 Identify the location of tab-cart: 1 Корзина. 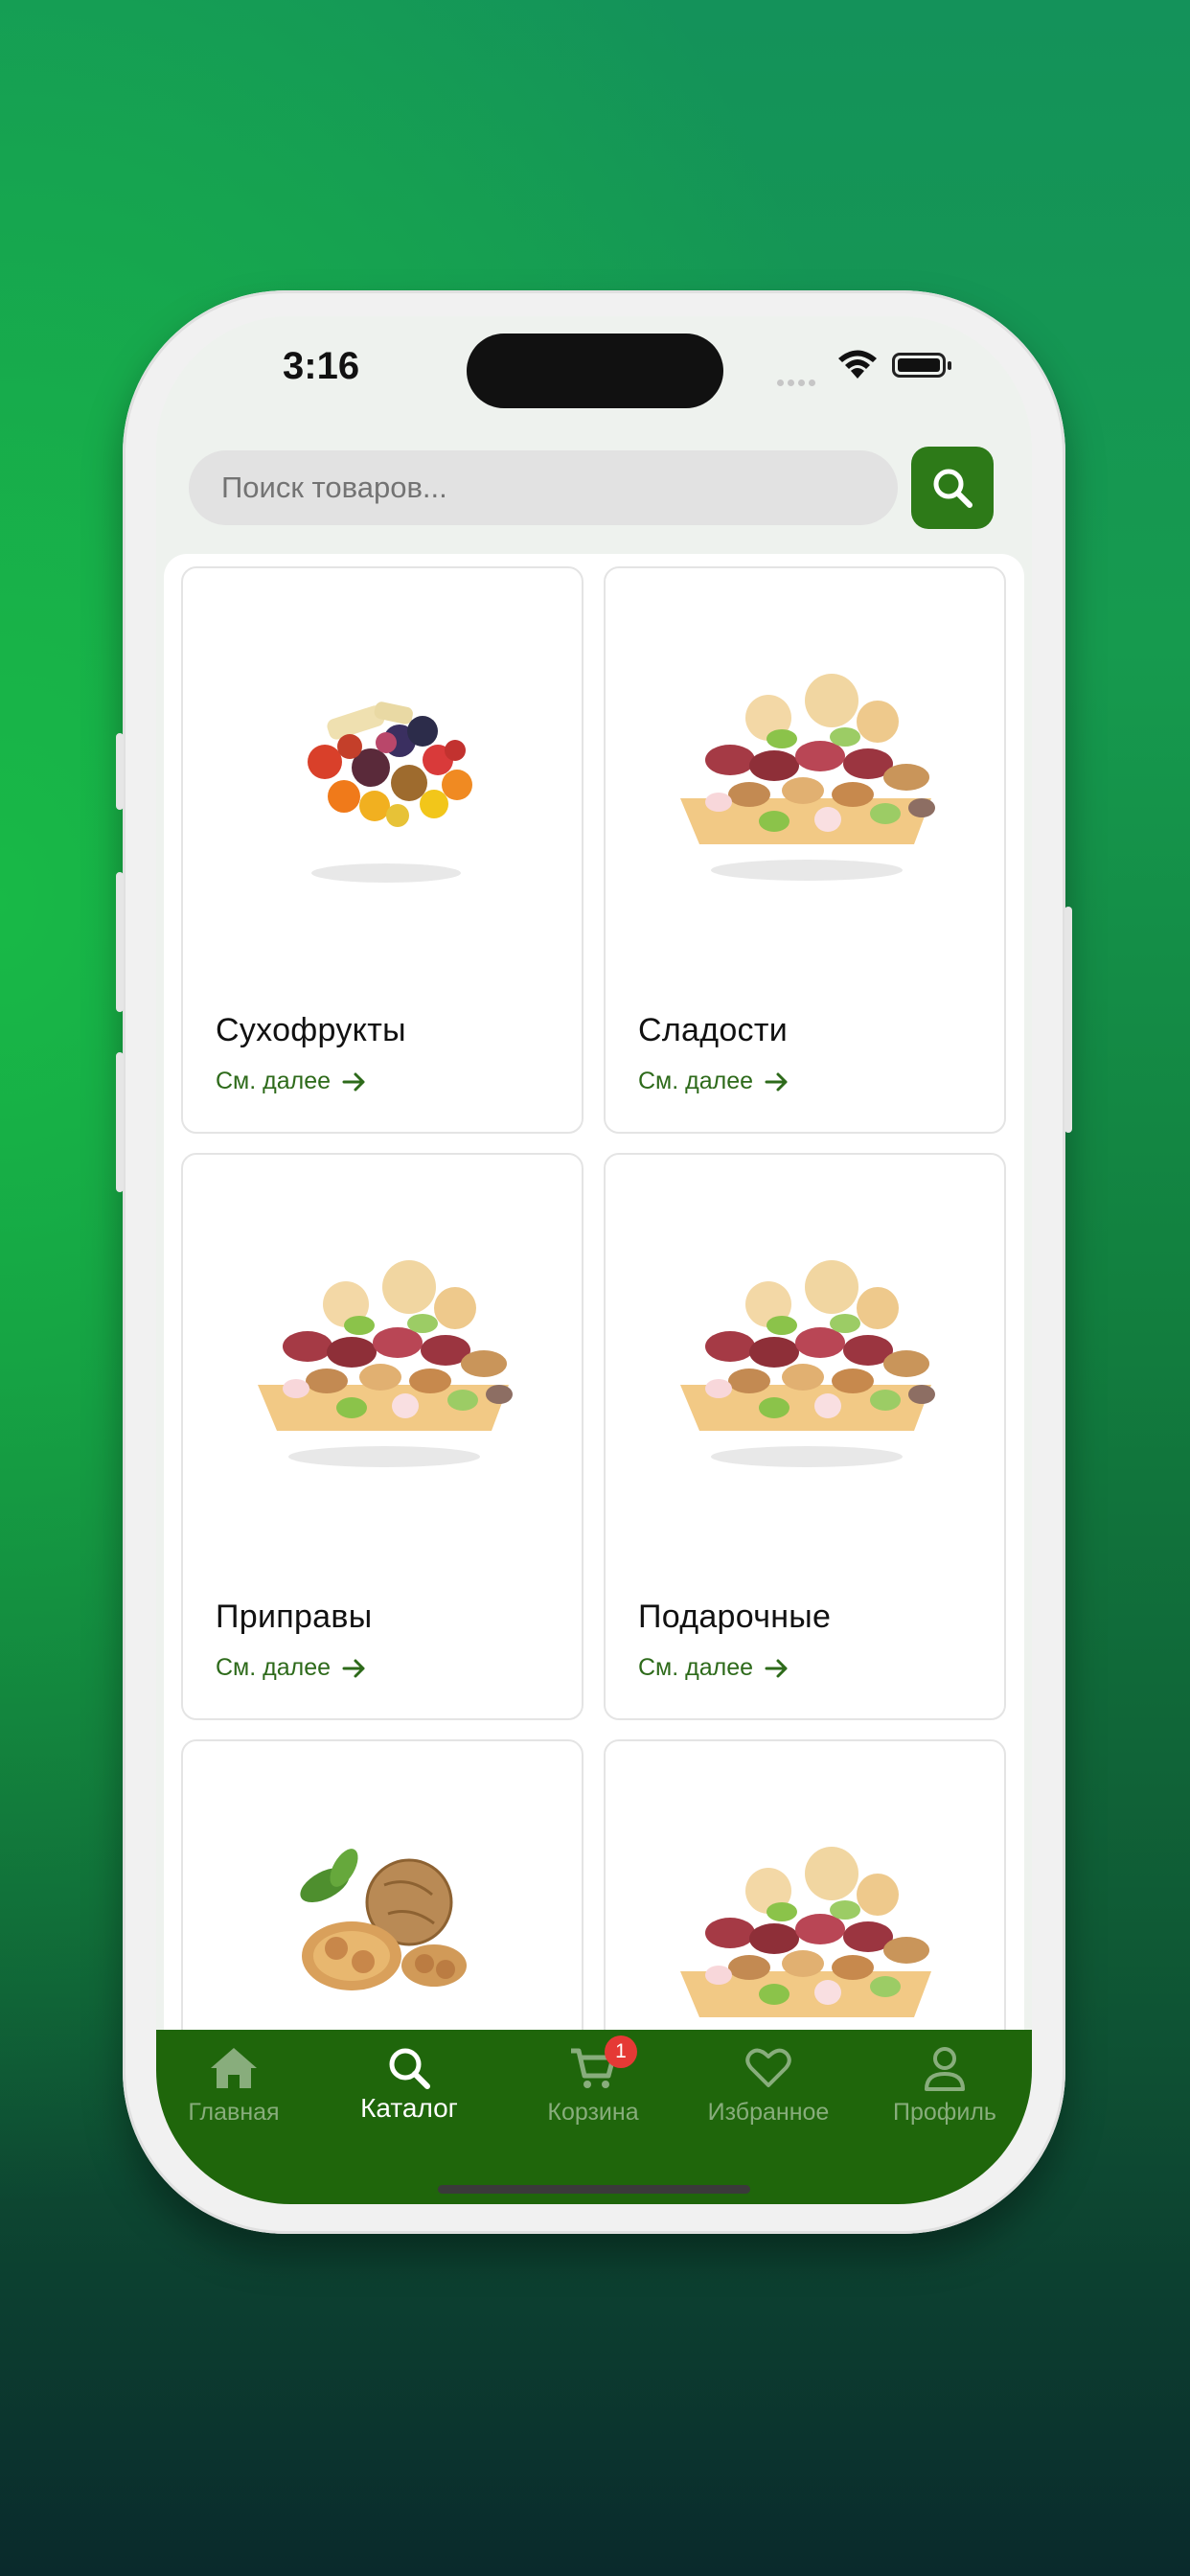
(593, 2082).